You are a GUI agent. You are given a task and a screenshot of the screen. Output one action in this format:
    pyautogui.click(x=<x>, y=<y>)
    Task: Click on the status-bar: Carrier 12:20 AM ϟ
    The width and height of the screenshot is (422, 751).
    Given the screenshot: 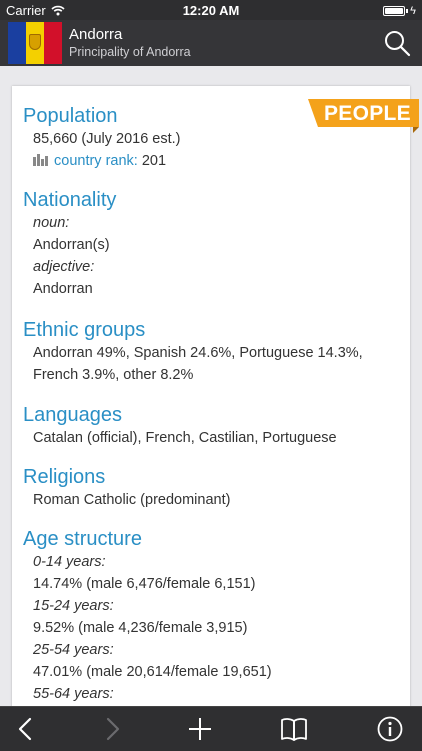 What is the action you would take?
    pyautogui.click(x=211, y=10)
    